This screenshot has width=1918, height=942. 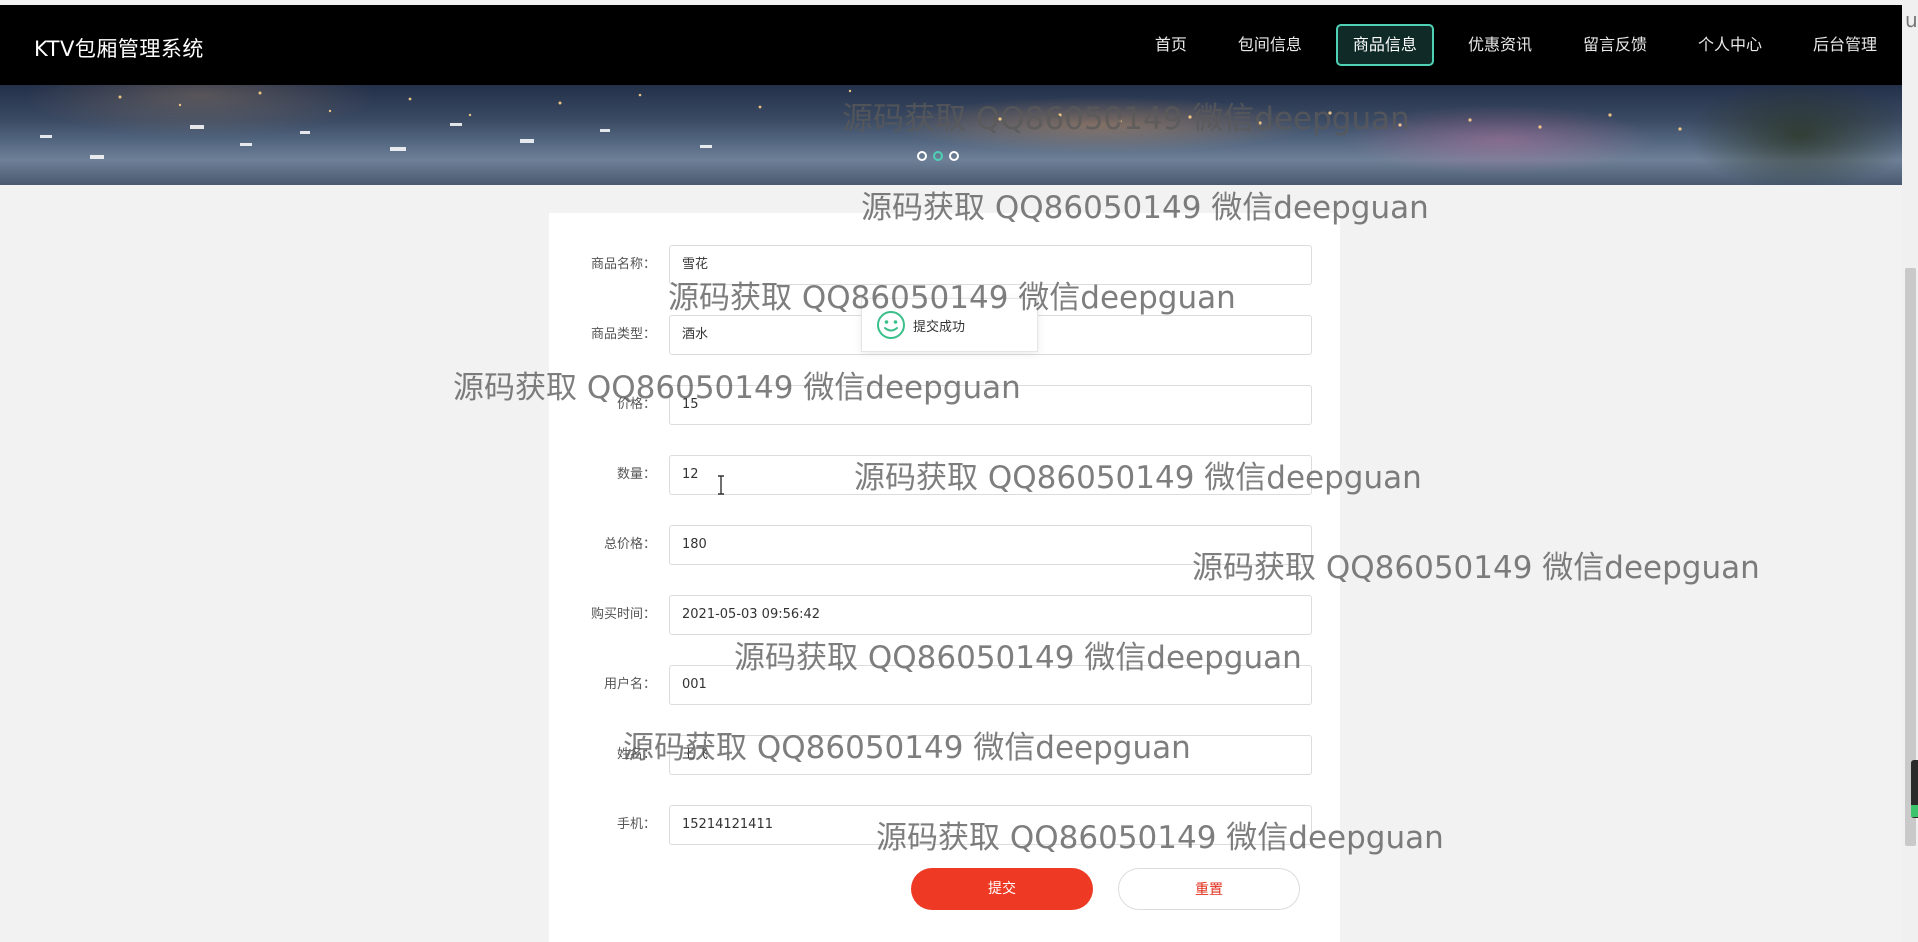 What do you see at coordinates (629, 684) in the screenshot?
I see `username-label: 用户名：` at bounding box center [629, 684].